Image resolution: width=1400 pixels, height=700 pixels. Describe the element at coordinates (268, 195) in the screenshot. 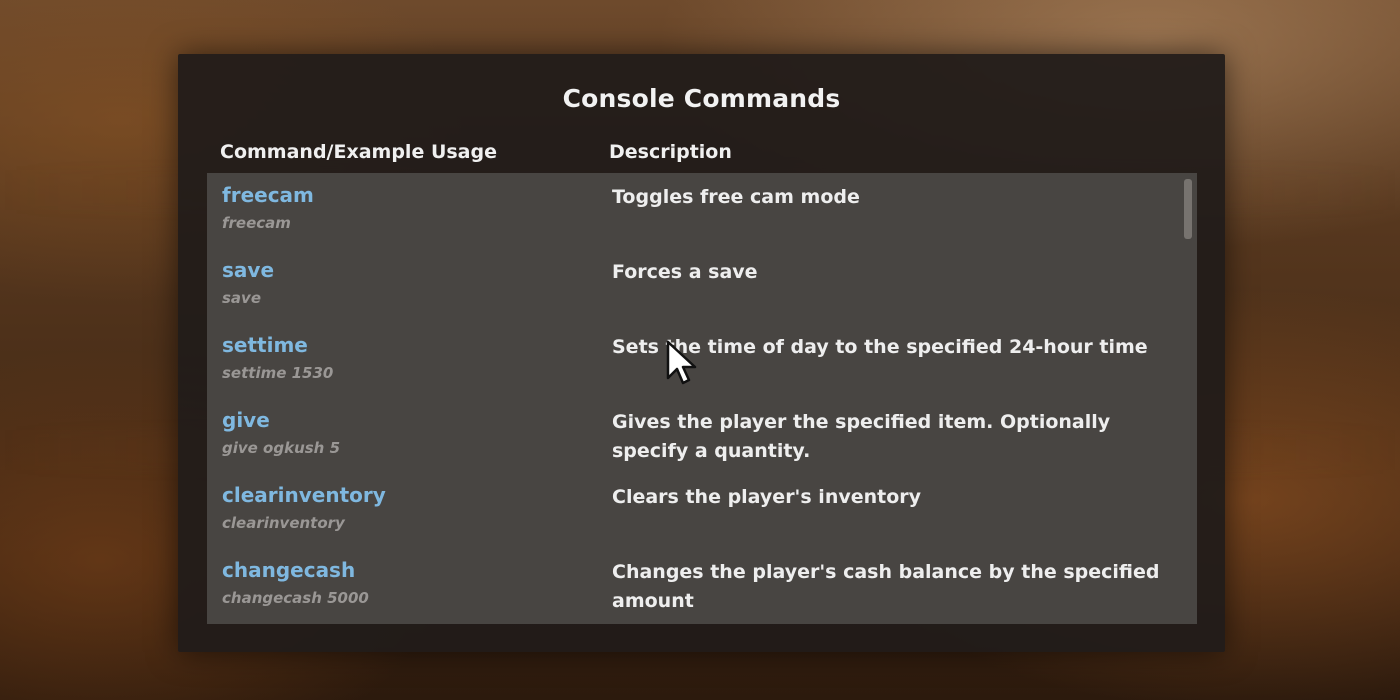

I see `command-name: freecam` at that location.